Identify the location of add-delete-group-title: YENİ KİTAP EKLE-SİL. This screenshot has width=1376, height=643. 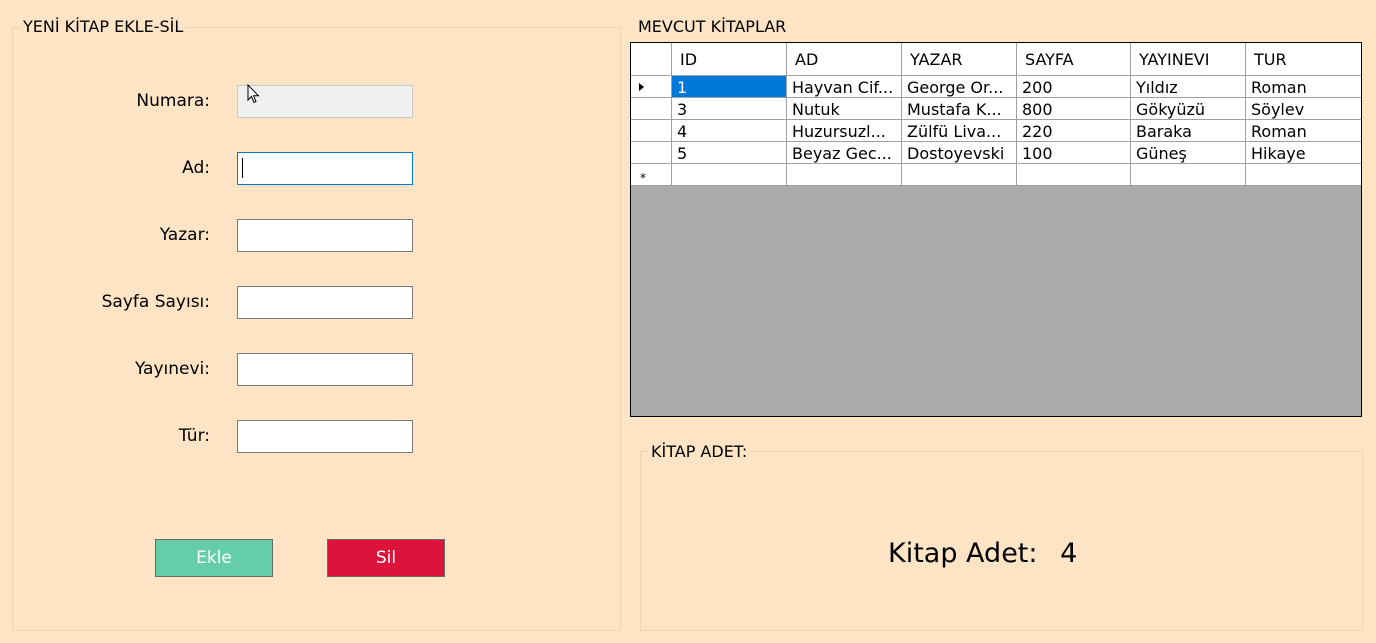
(103, 27).